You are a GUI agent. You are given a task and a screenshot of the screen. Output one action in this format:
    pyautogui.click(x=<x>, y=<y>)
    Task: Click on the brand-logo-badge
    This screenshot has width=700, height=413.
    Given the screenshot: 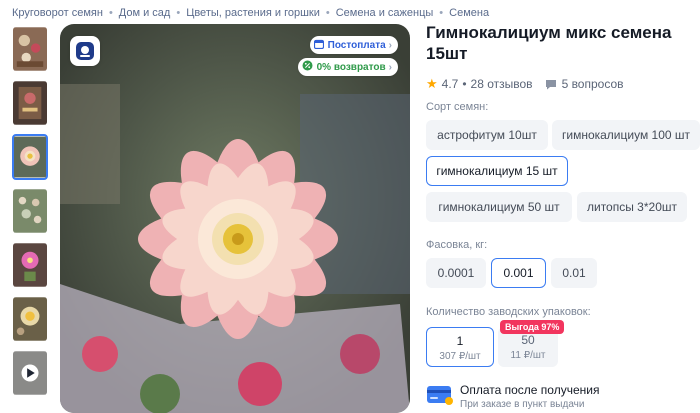 What is the action you would take?
    pyautogui.click(x=85, y=51)
    